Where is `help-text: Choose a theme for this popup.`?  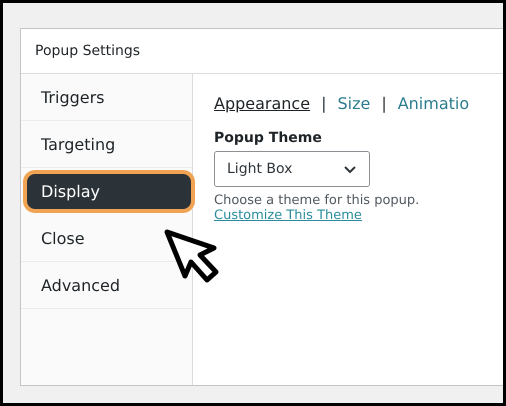
help-text: Choose a theme for this popup. is located at coordinates (317, 200).